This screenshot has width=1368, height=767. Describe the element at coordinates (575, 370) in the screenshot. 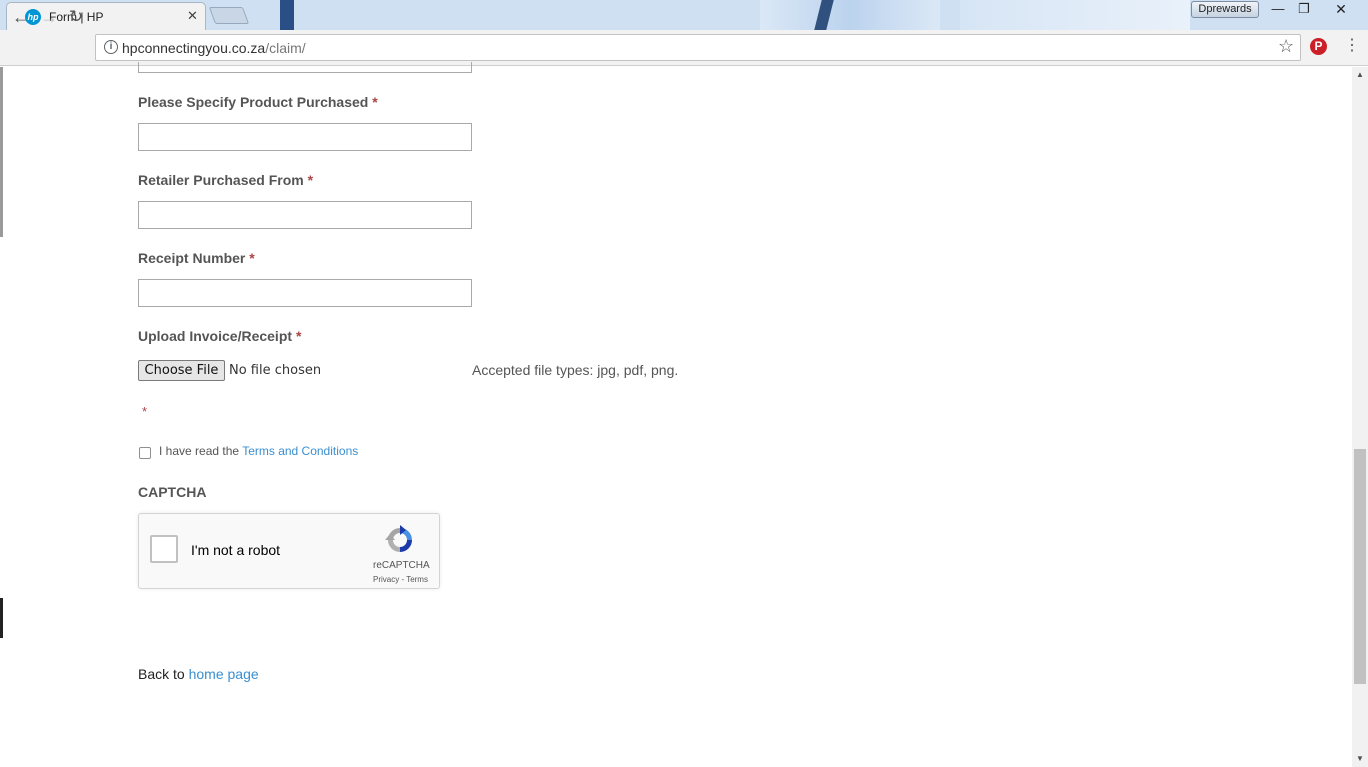

I see `accepted-file-types: Accepted file types: jpg, pdf, png.` at that location.